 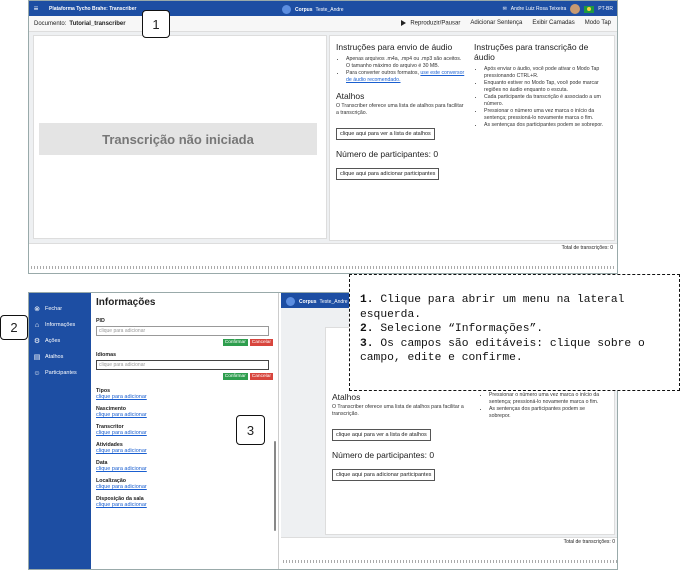 I want to click on drawer-title: Informações, so click(x=126, y=302).